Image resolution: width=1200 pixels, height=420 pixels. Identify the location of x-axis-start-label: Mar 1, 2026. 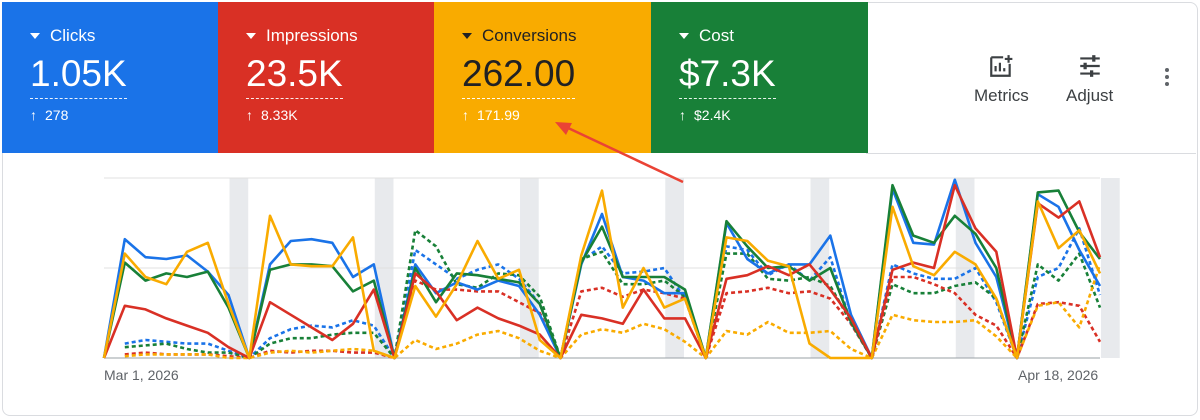
(141, 375).